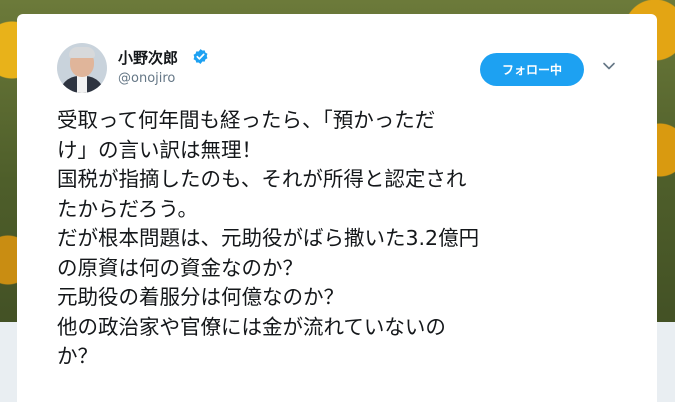 This screenshot has height=402, width=675. What do you see at coordinates (82, 84) in the screenshot?
I see `avatar-shirt` at bounding box center [82, 84].